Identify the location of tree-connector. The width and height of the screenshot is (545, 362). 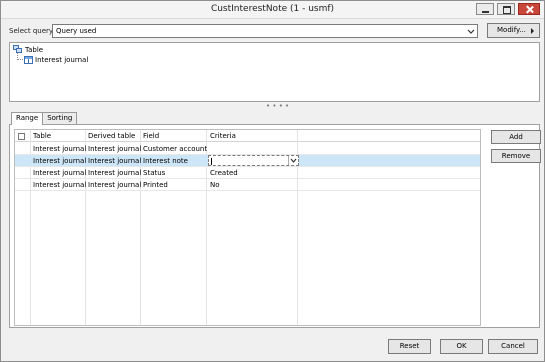
(20, 56).